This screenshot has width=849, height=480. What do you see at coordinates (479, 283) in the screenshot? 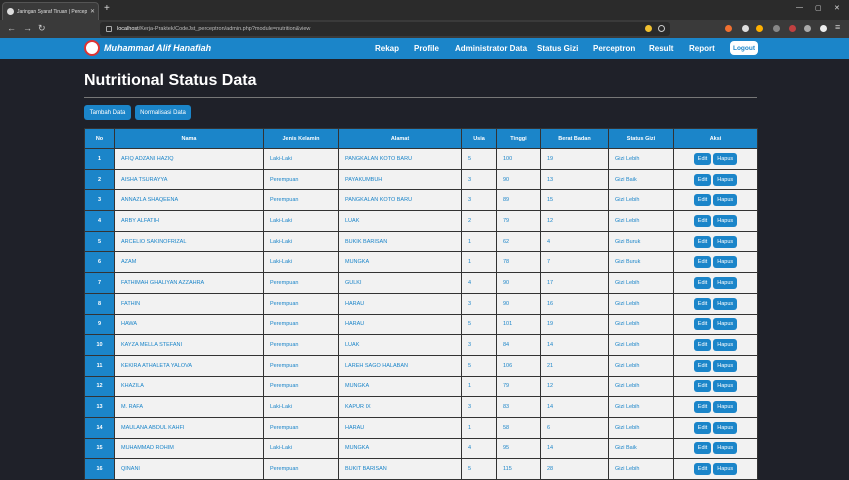
I see `age-cell: 4` at bounding box center [479, 283].